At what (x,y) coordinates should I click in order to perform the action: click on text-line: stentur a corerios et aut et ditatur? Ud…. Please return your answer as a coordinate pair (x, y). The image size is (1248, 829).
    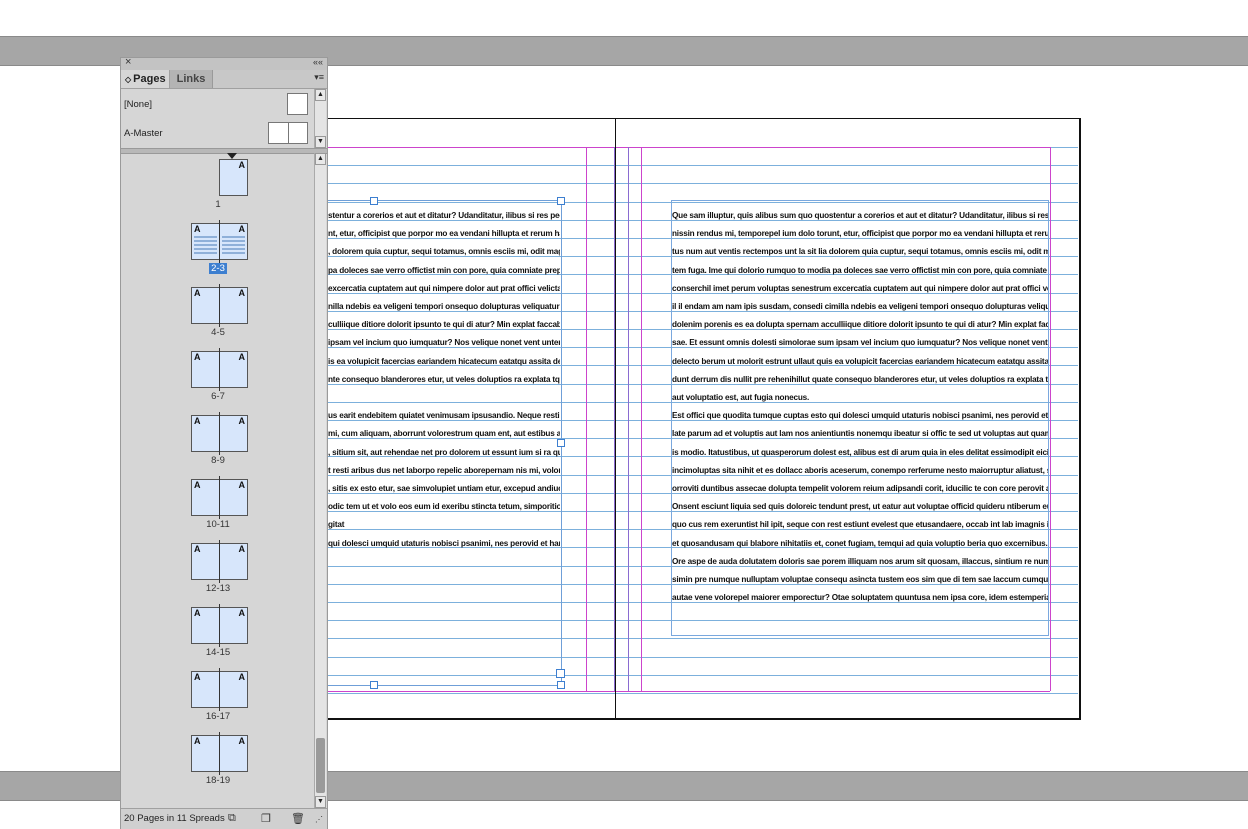
    Looking at the image, I should click on (444, 215).